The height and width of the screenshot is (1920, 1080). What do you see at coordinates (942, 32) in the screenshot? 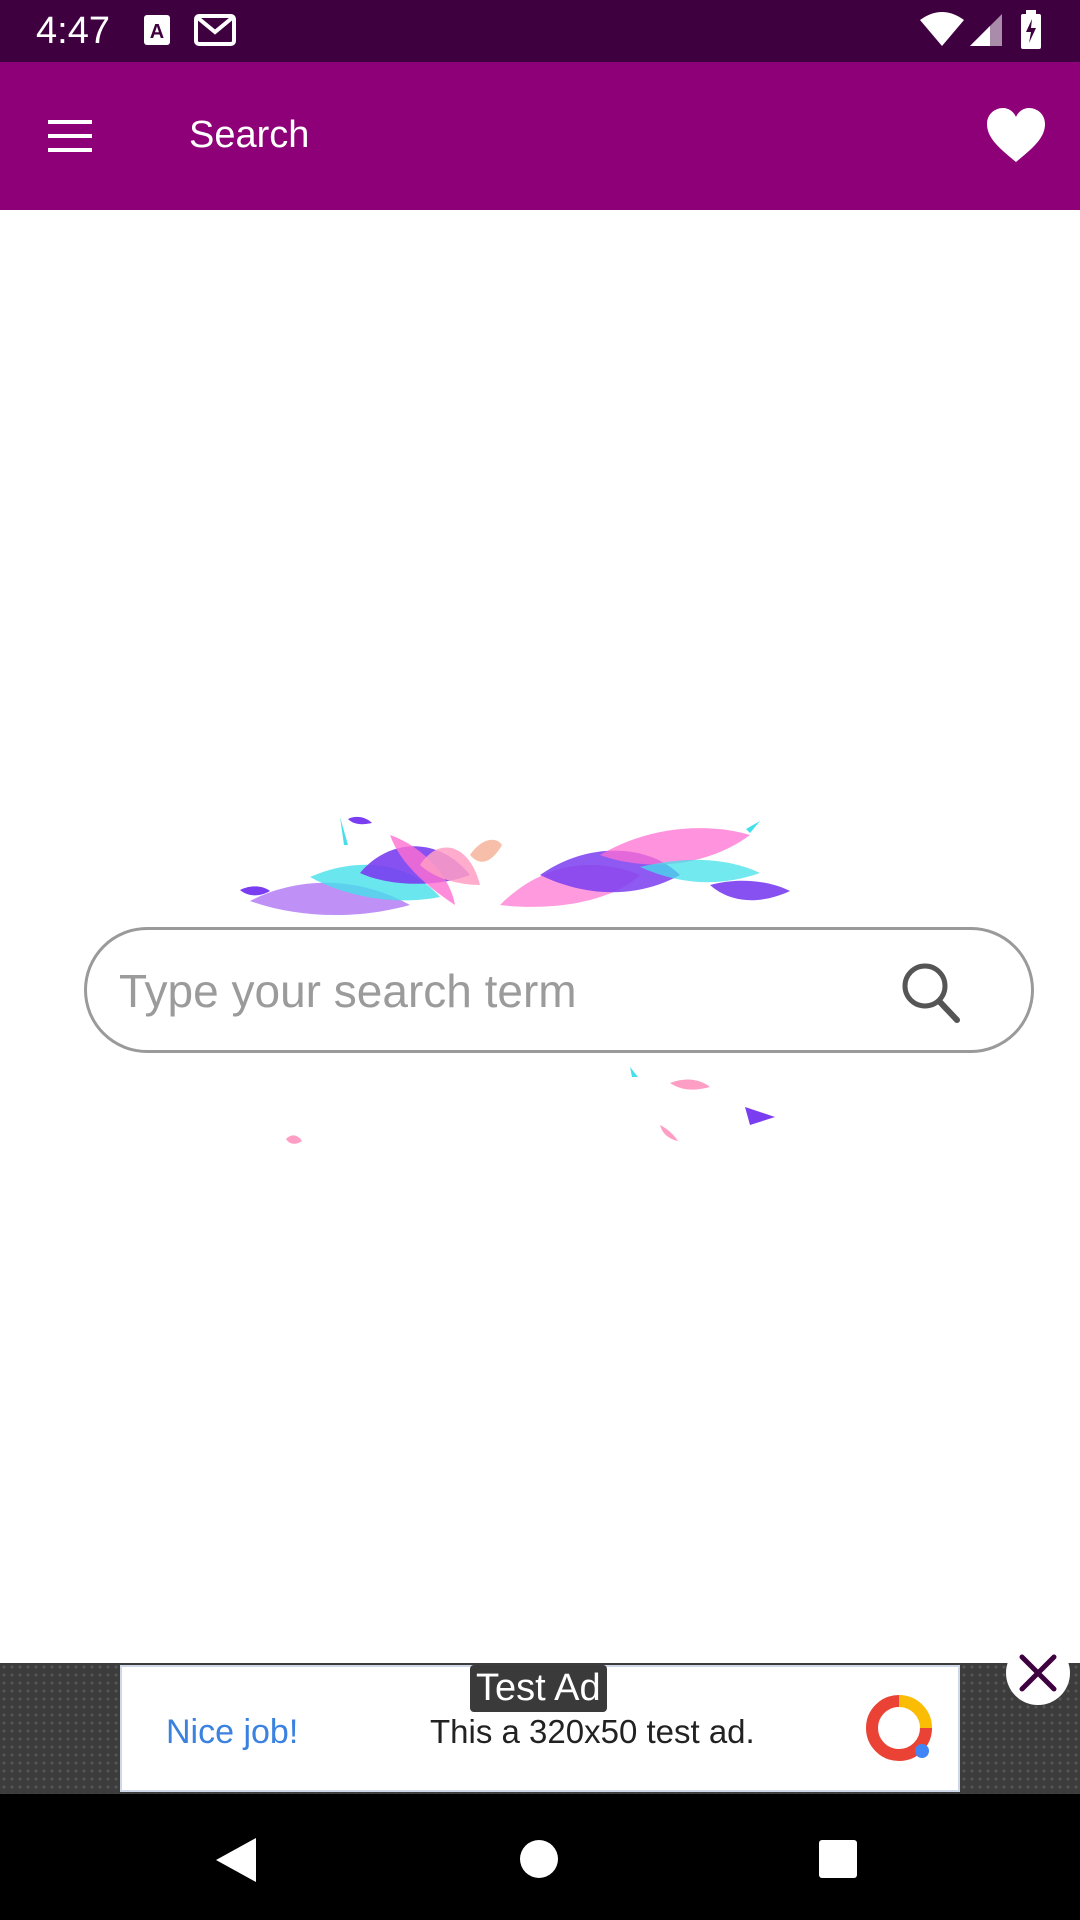
I see `wifi-icon` at bounding box center [942, 32].